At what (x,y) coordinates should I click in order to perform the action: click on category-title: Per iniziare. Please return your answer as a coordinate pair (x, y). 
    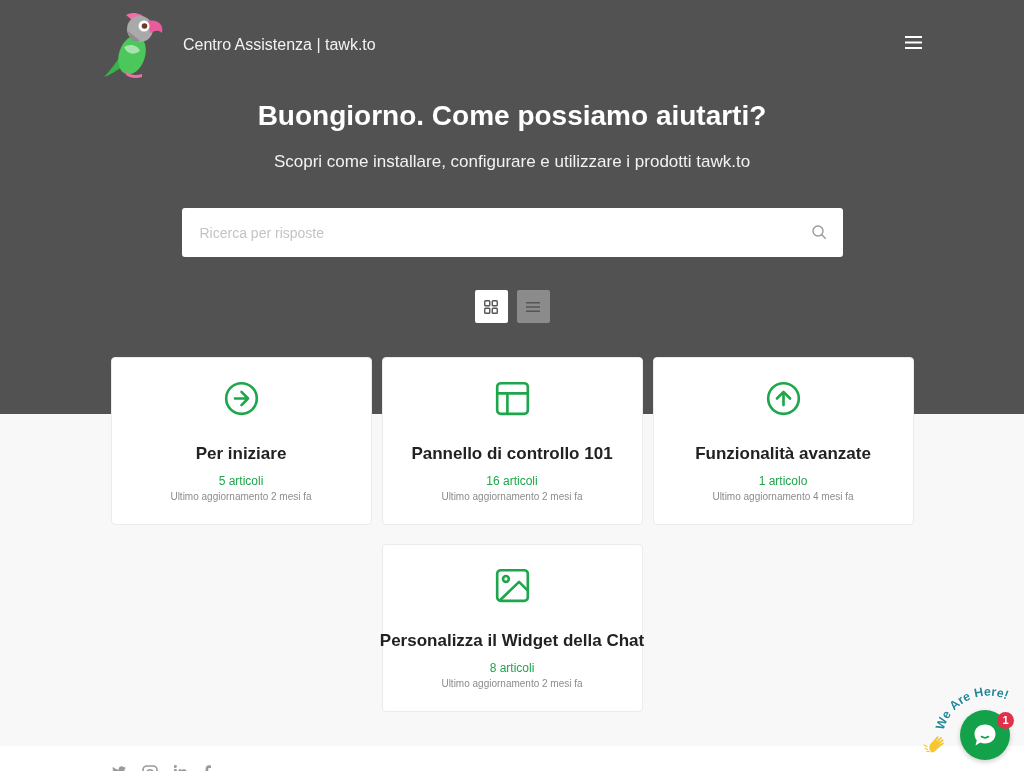
    Looking at the image, I should click on (241, 454).